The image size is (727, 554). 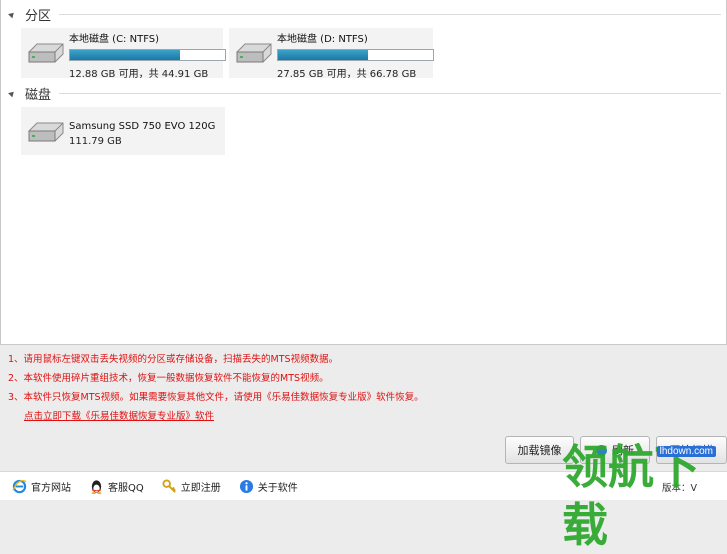 What do you see at coordinates (686, 451) in the screenshot?
I see `watermark-site: lhdown.com` at bounding box center [686, 451].